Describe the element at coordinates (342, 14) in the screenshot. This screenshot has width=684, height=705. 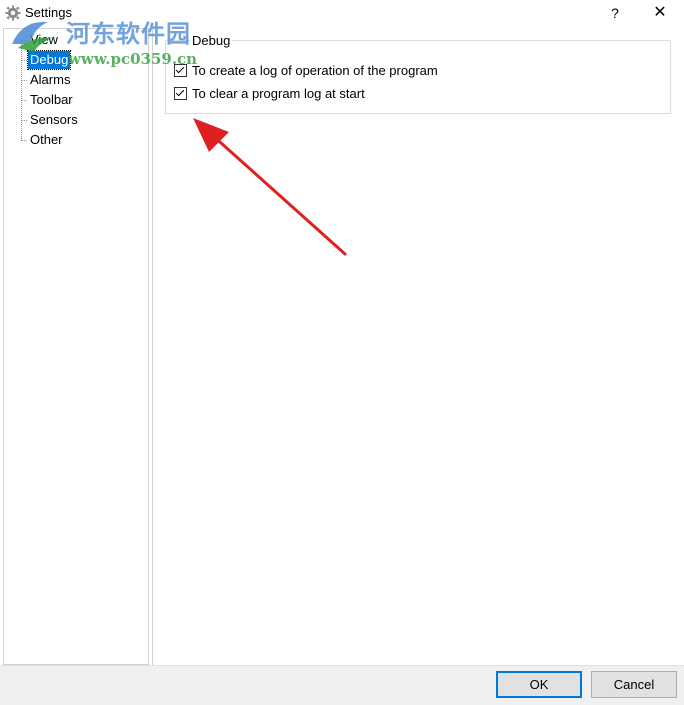
I see `title-bar: Settings ? ✕` at that location.